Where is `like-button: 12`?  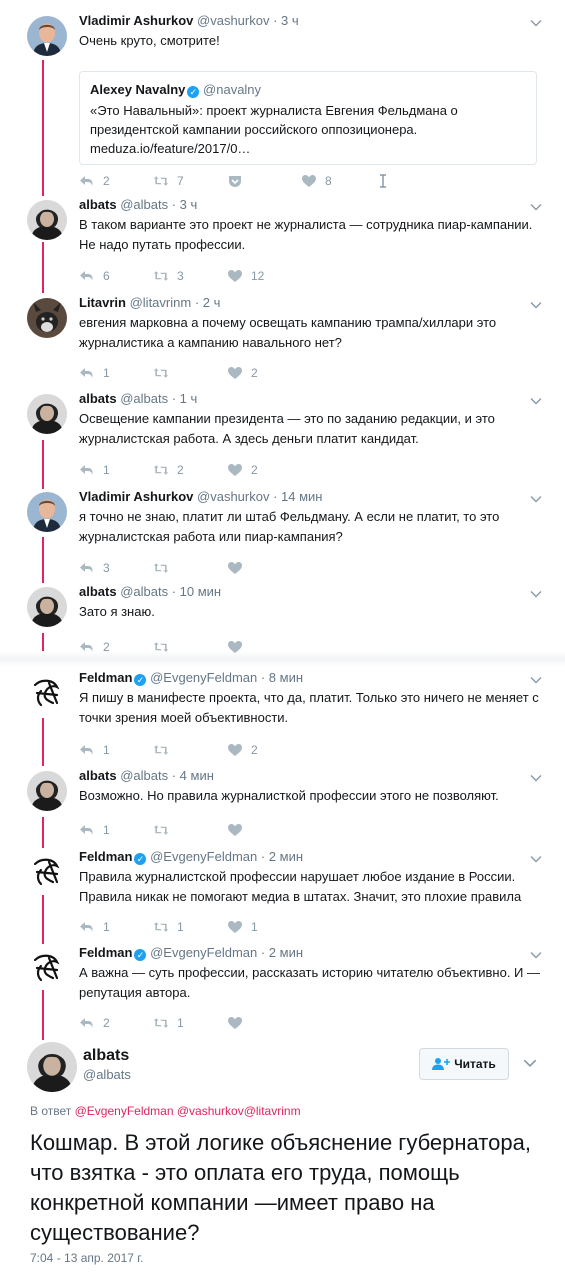 like-button: 12 is located at coordinates (264, 276).